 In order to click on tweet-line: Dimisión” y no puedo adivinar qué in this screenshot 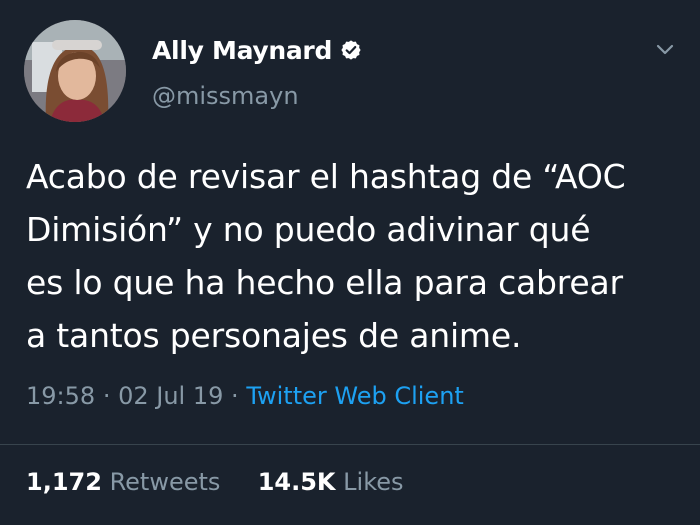, I will do `click(308, 229)`.